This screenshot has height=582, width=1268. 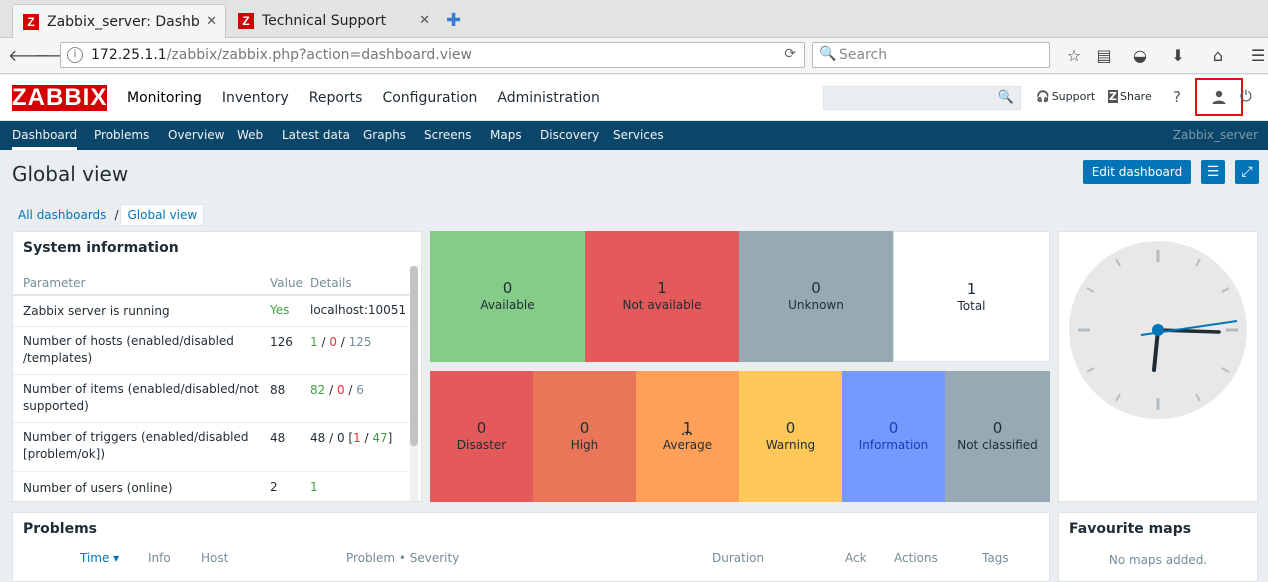 I want to click on breadcrumb-all-dashboards: All dashboards, so click(x=62, y=215).